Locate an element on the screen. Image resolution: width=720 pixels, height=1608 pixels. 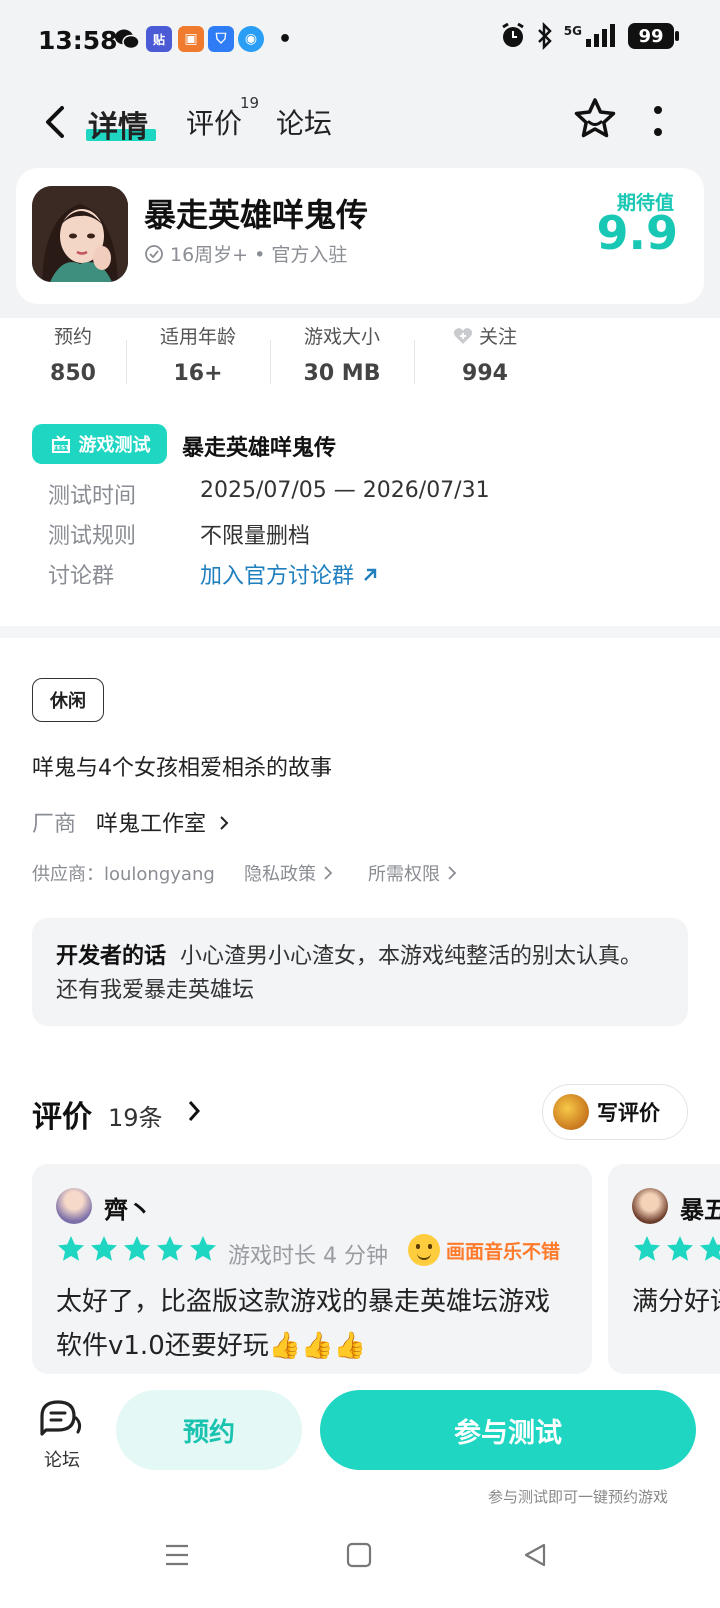
game-description: 咩鬼与4个女孩相爱相杀的故事 is located at coordinates (182, 768).